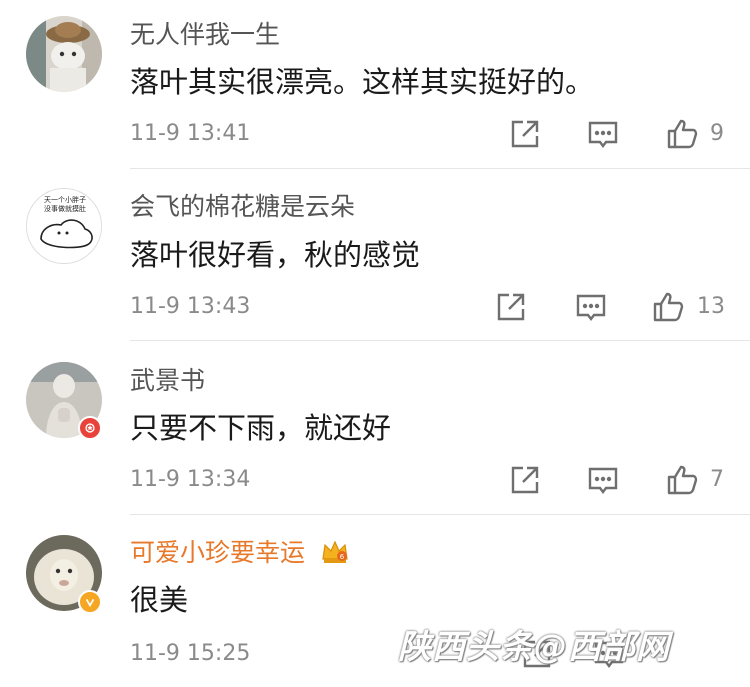  What do you see at coordinates (190, 133) in the screenshot?
I see `comment-time: 11-9 13:41` at bounding box center [190, 133].